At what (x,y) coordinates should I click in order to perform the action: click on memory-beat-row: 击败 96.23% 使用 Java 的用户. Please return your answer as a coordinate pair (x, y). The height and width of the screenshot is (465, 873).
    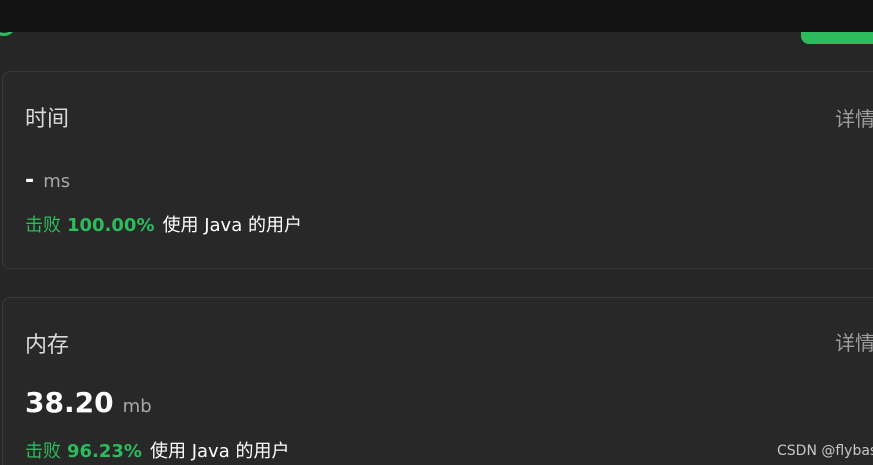
    Looking at the image, I should click on (157, 452).